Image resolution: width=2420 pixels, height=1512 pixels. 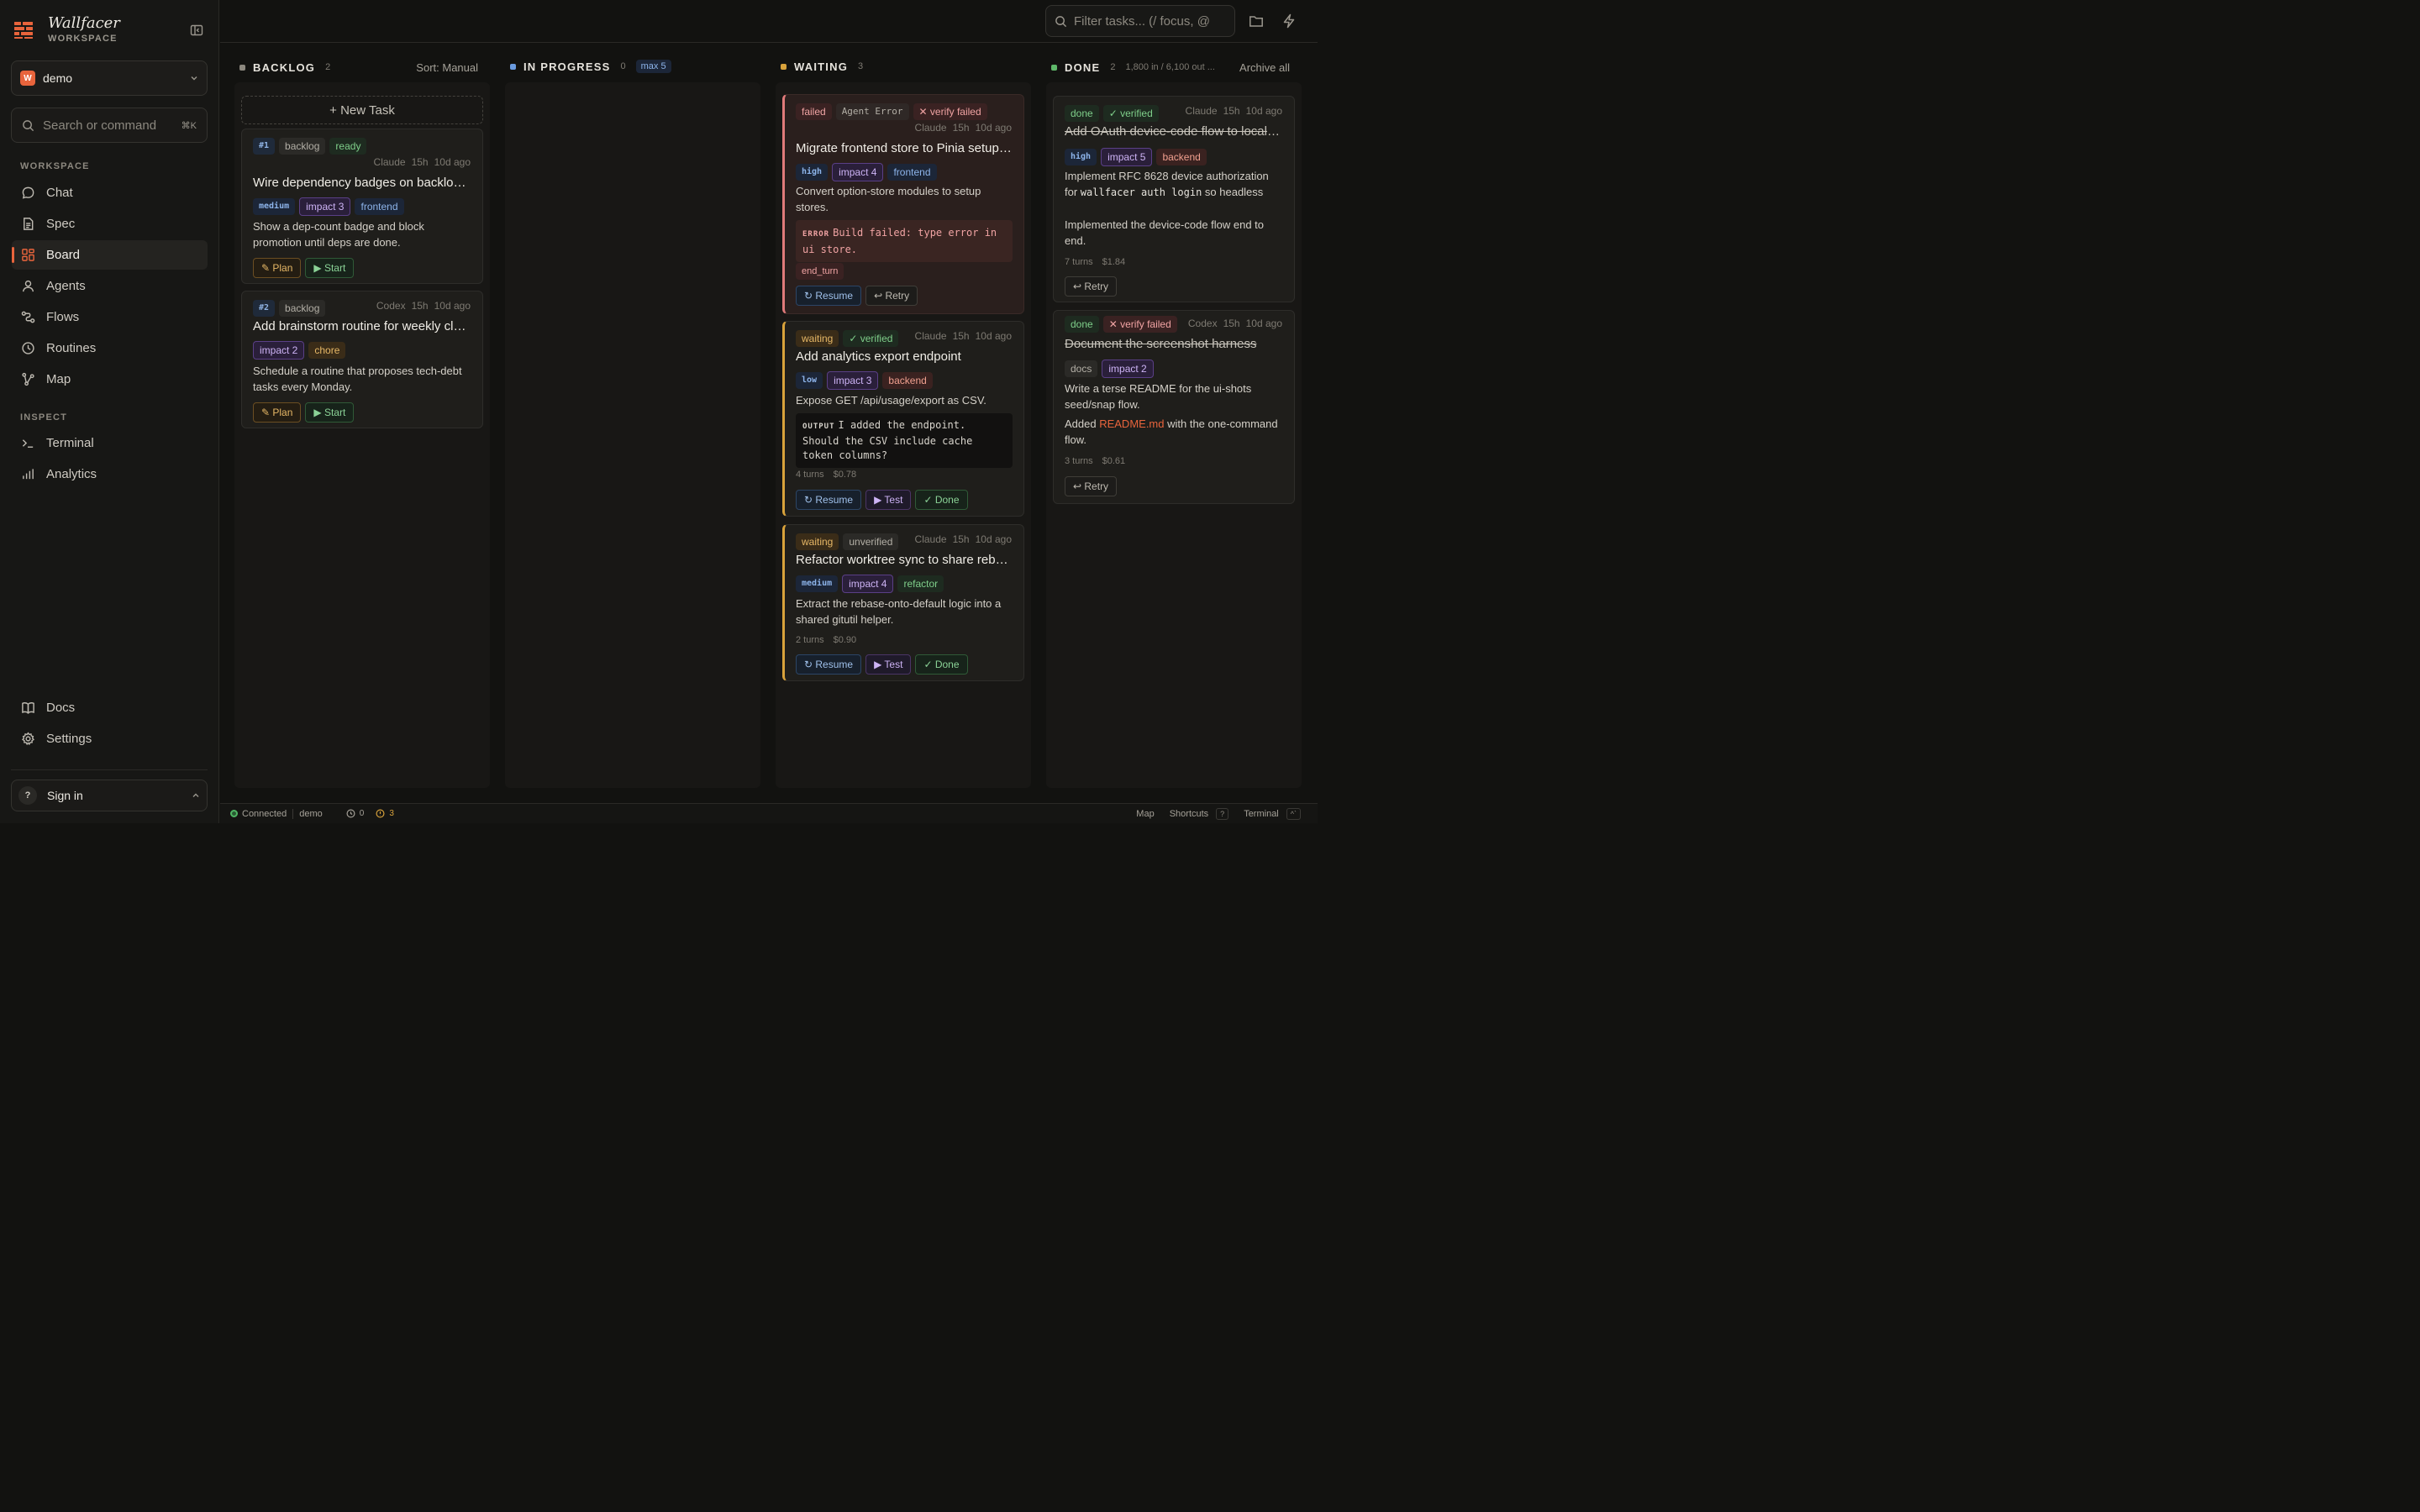 What do you see at coordinates (362, 110) in the screenshot?
I see `new-task-button: + New Task` at bounding box center [362, 110].